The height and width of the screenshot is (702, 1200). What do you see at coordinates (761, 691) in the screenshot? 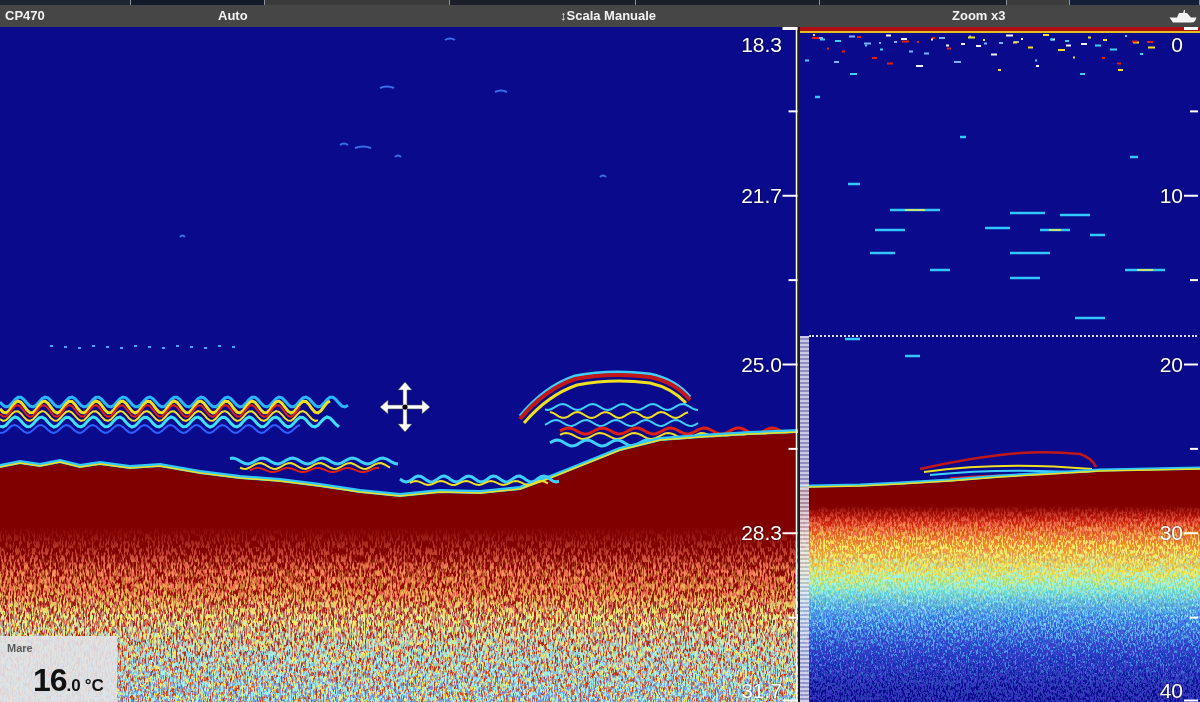
I see `depth-label: 31.7` at bounding box center [761, 691].